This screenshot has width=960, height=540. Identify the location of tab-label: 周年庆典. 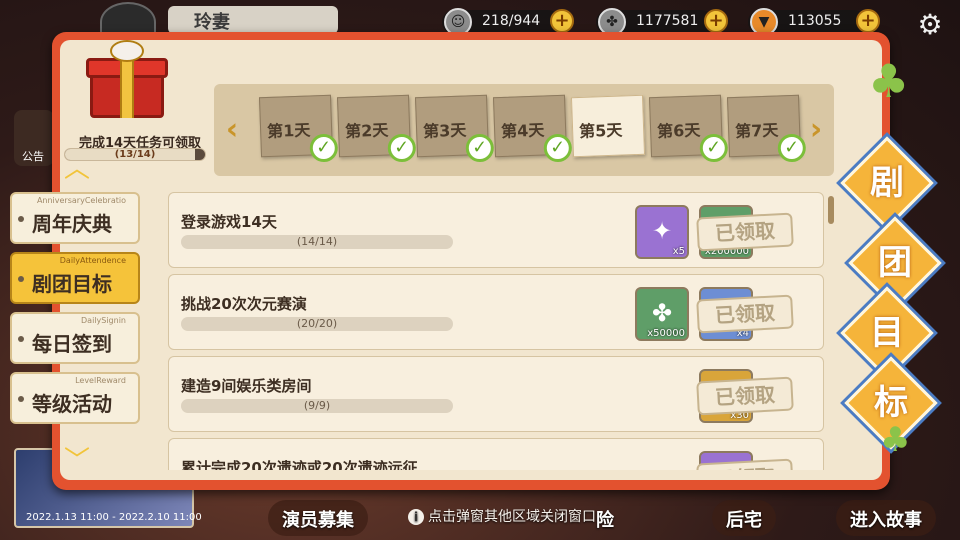
(72, 224).